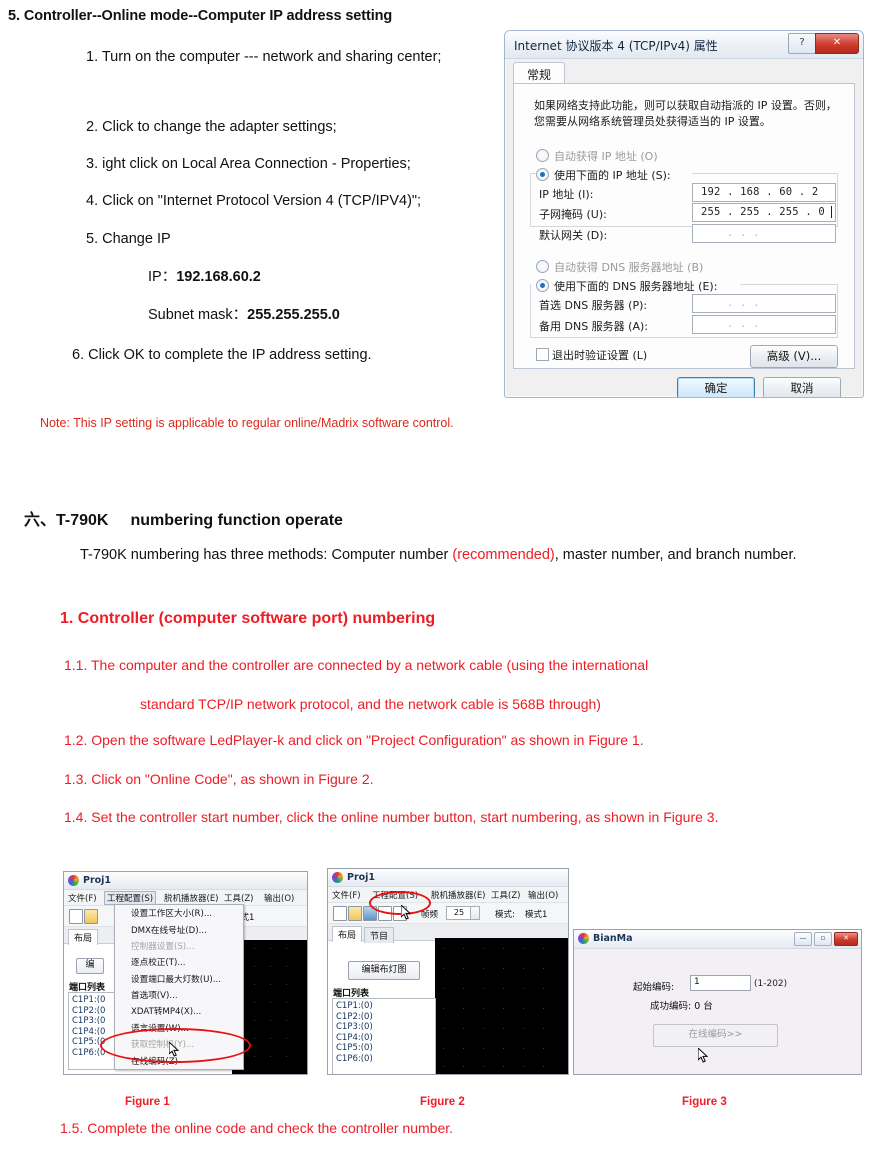  What do you see at coordinates (681, 1006) in the screenshot?
I see `fig3-success-count: 成功编码: 0 台` at bounding box center [681, 1006].